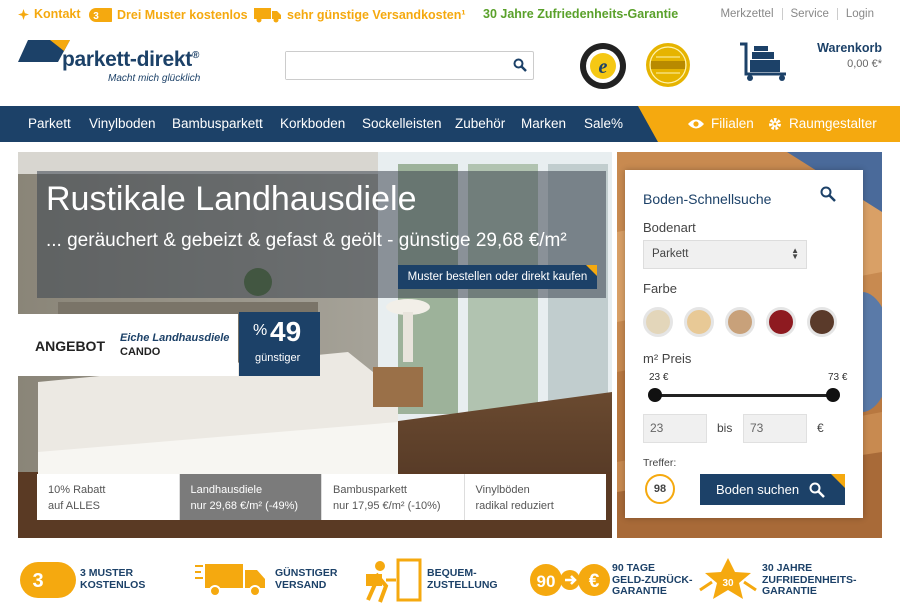 The height and width of the screenshot is (616, 900). I want to click on boden-suchen-button: Boden suchen, so click(772, 489).